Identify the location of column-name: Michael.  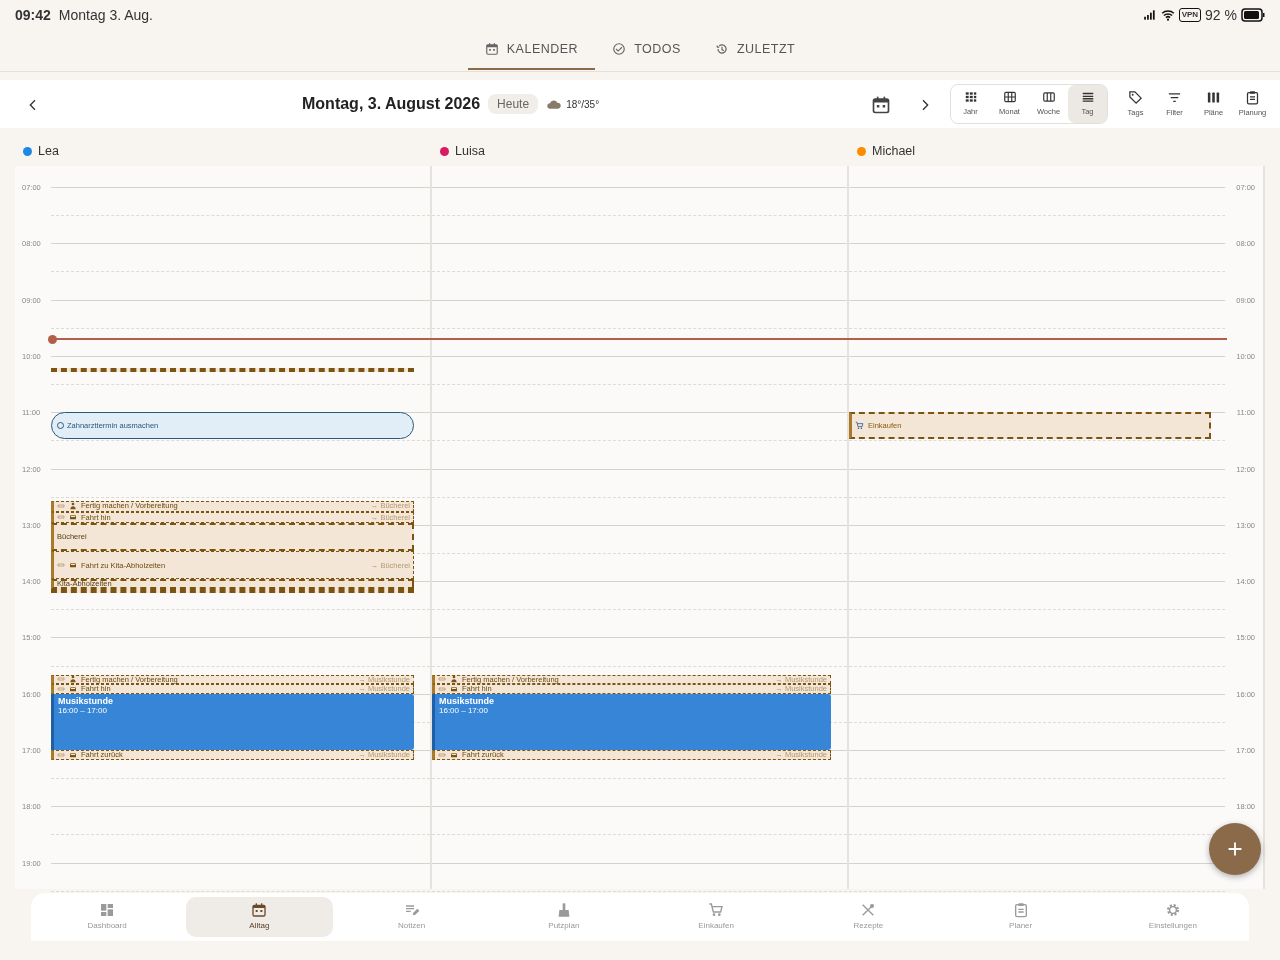
(894, 151).